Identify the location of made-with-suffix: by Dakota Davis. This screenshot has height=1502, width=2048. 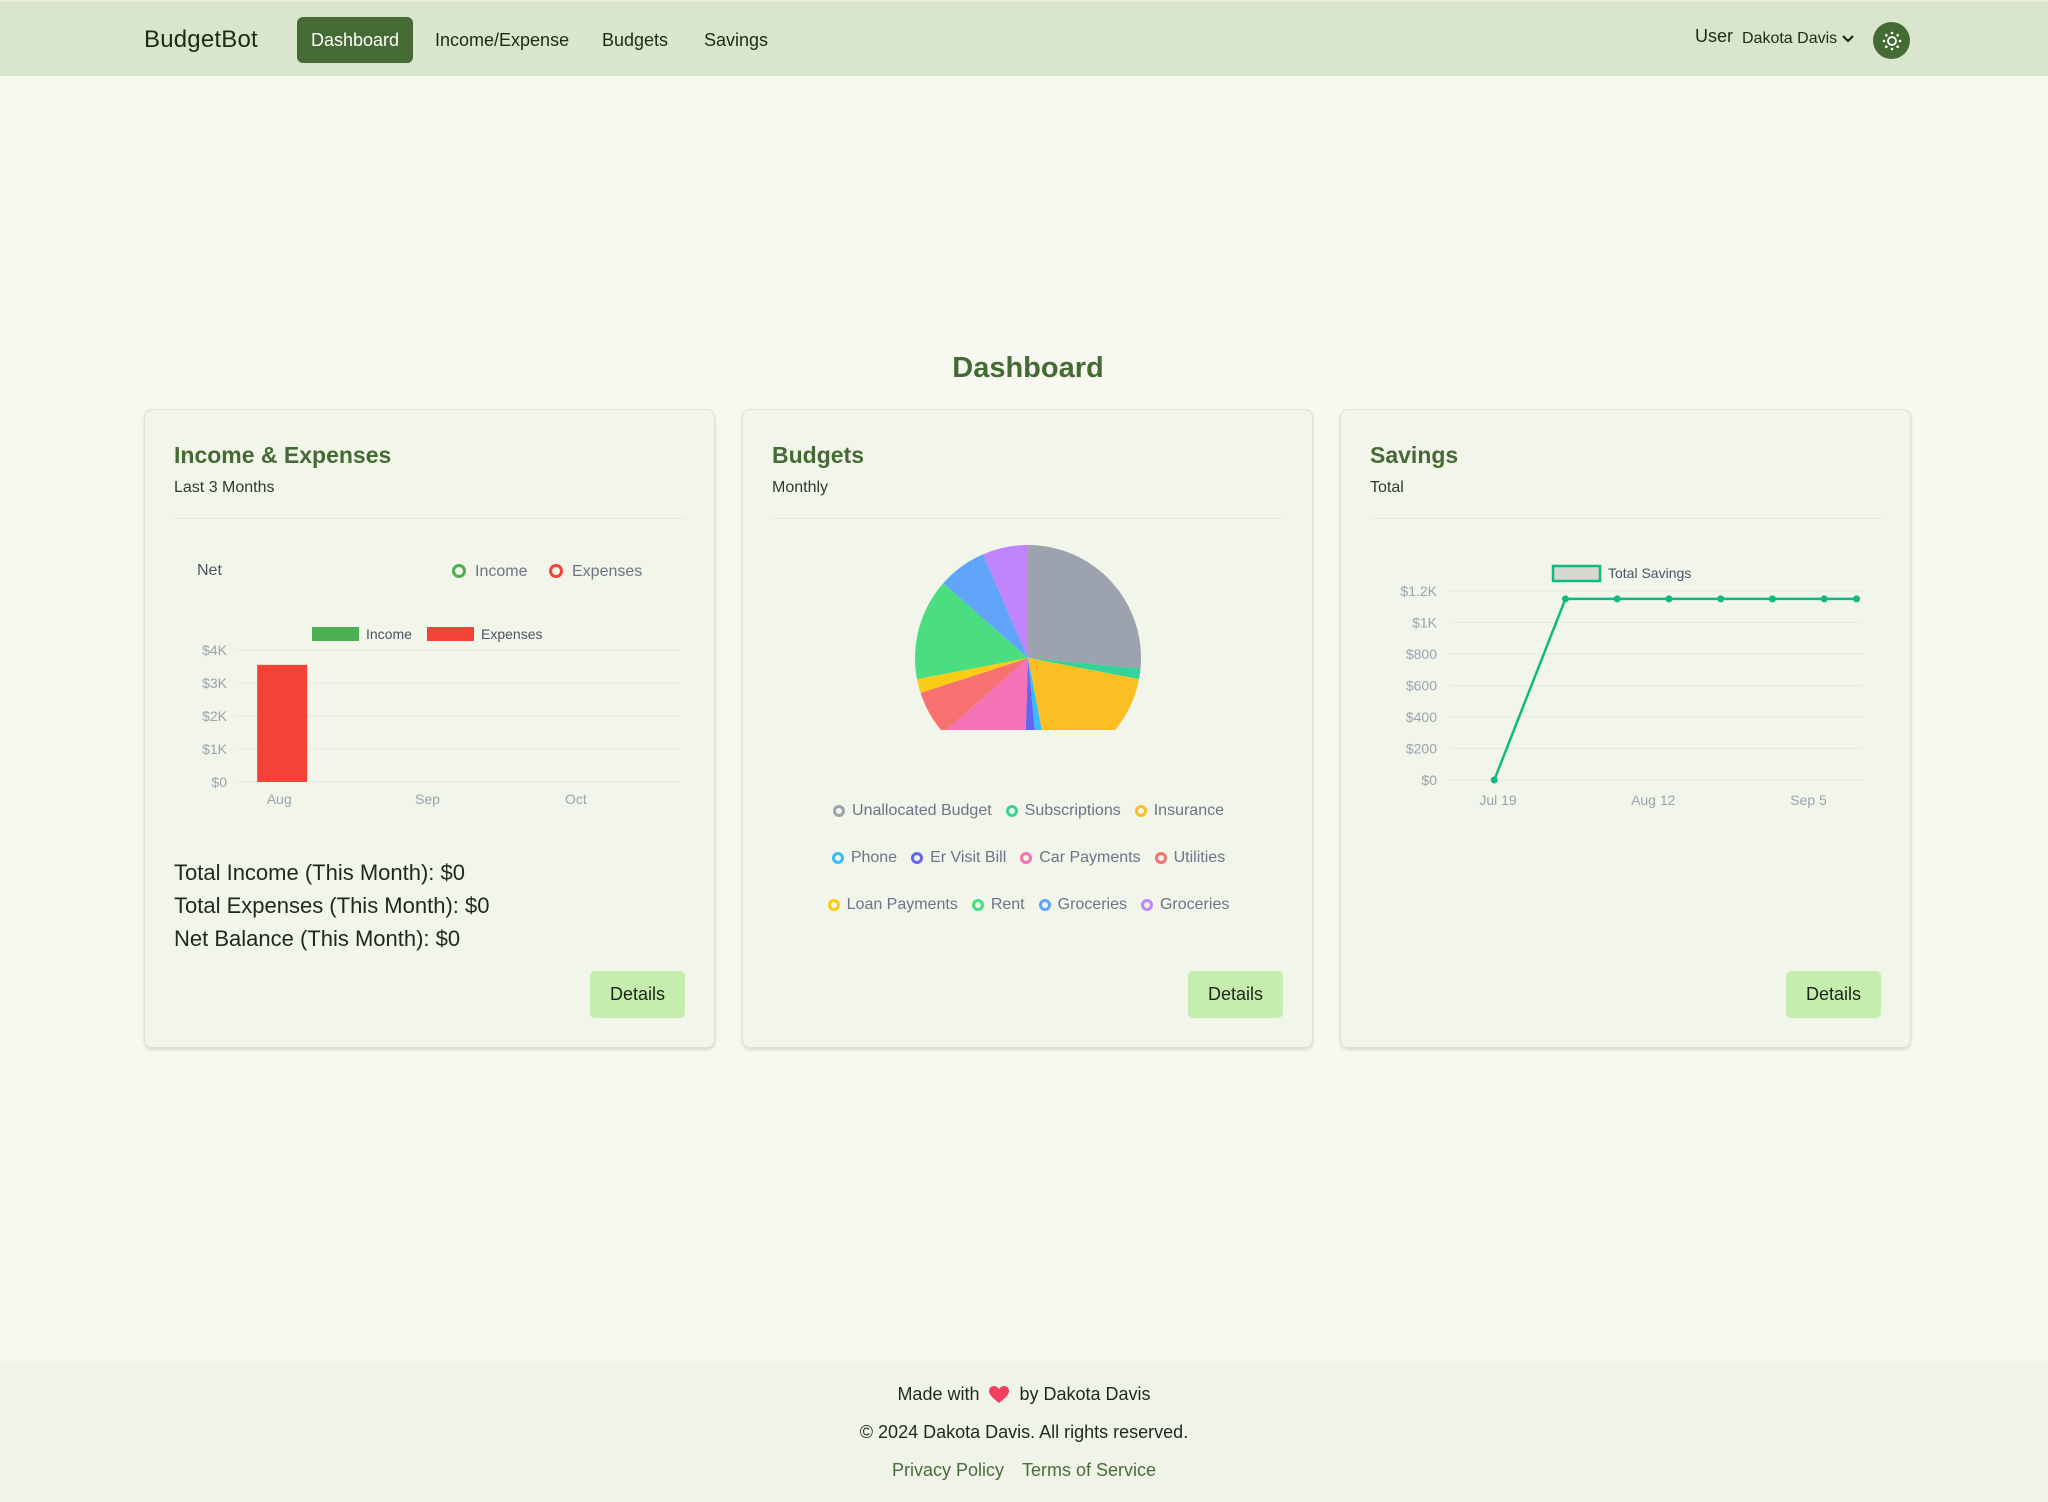
(1085, 1394).